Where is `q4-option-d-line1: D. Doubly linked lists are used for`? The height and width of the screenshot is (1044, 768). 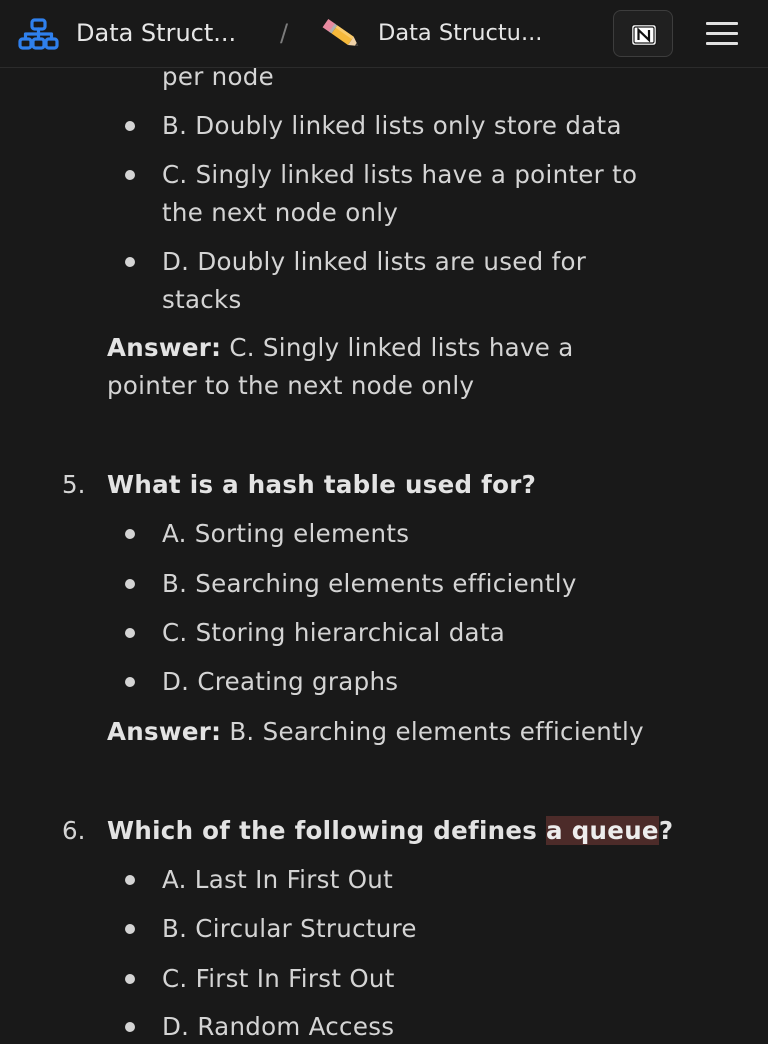
q4-option-d-line1: D. Doubly linked lists are used for is located at coordinates (374, 261).